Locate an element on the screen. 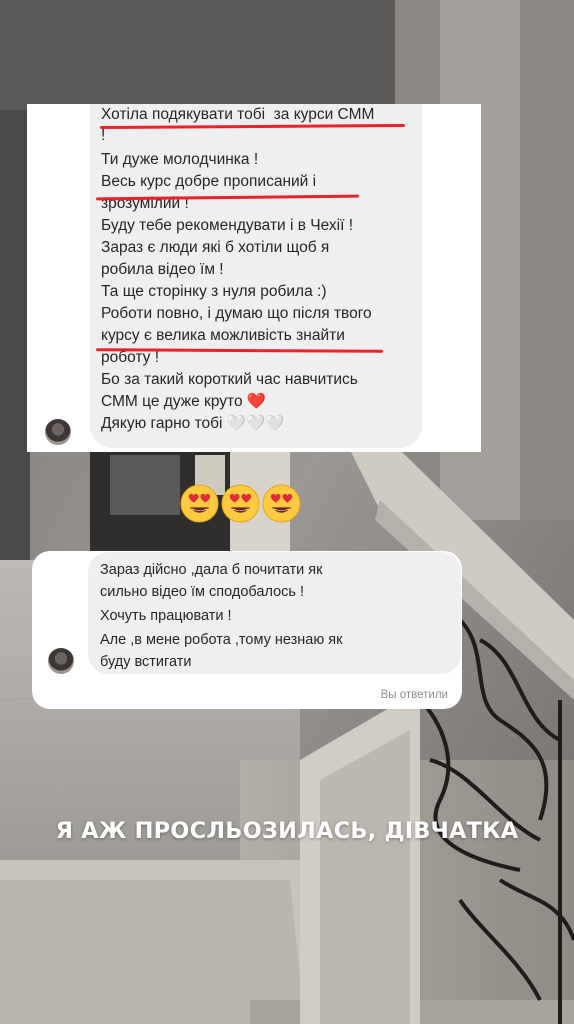 Image resolution: width=574 pixels, height=1024 pixels. message-2-line: буду встигати is located at coordinates (146, 662).